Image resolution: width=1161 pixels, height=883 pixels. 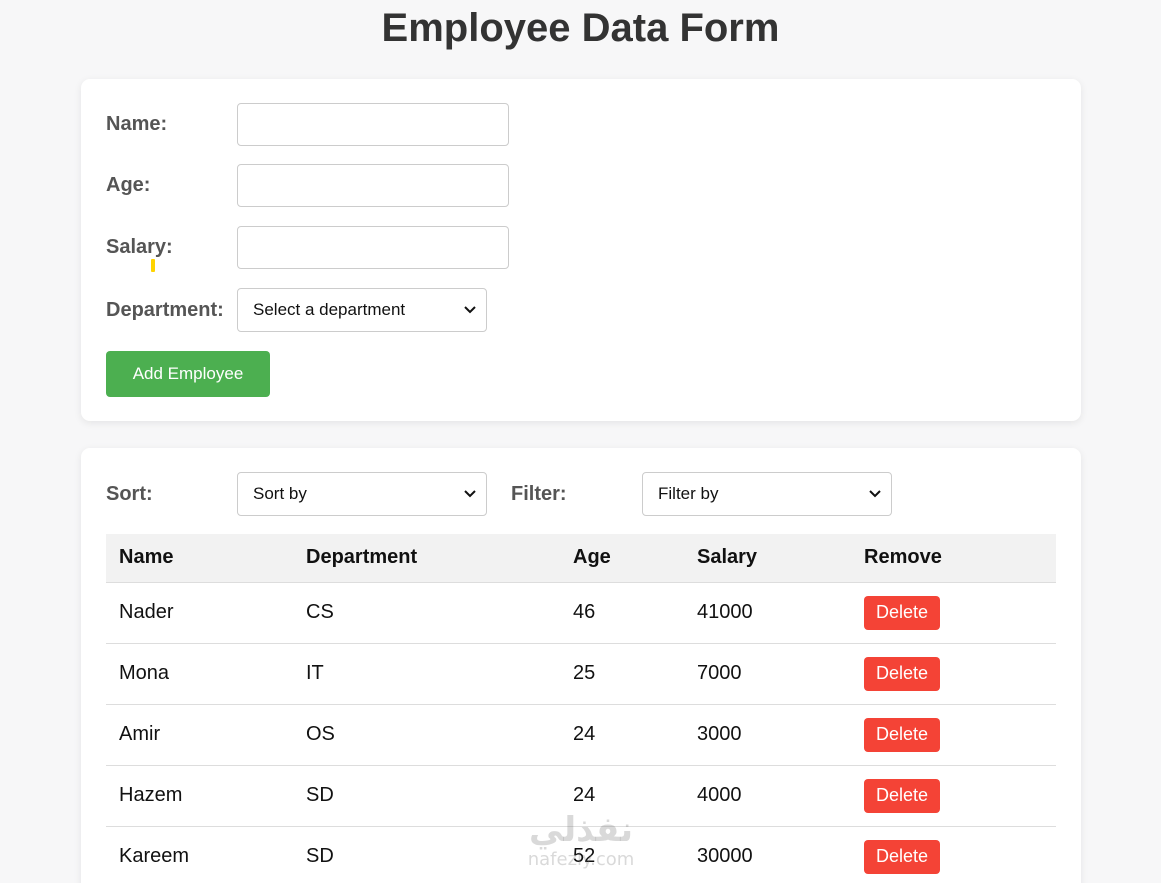 I want to click on age-input, so click(x=373, y=185).